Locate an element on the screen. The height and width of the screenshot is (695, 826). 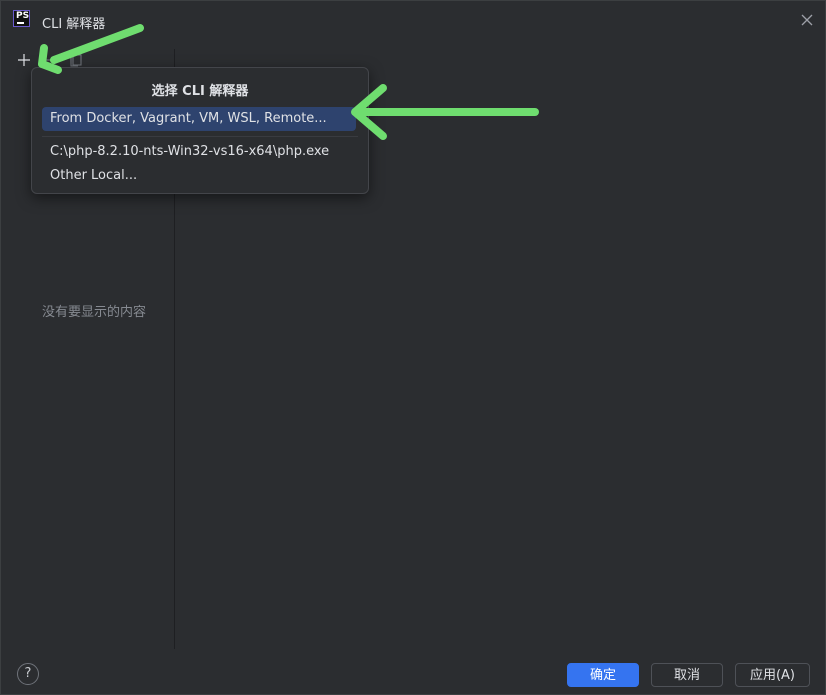
app-icon-label: PS is located at coordinates (23, 16).